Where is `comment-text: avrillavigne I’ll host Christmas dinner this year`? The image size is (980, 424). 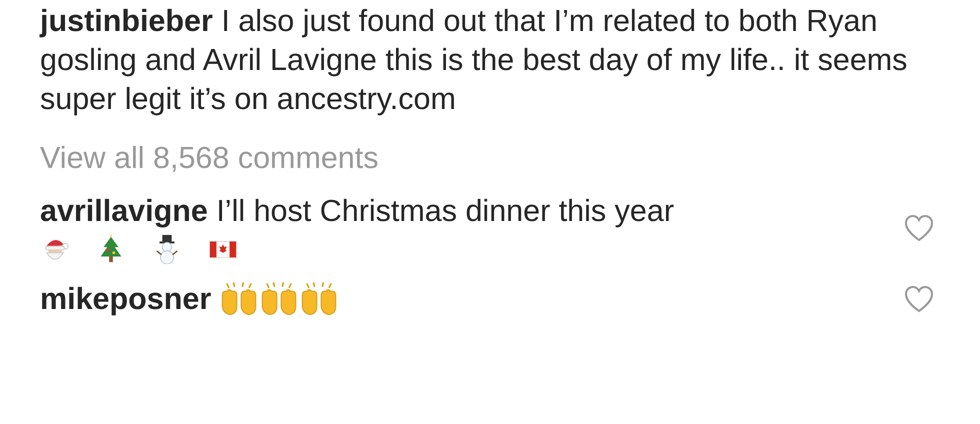
comment-text: avrillavigne I’ll host Christmas dinner this year is located at coordinates (357, 211).